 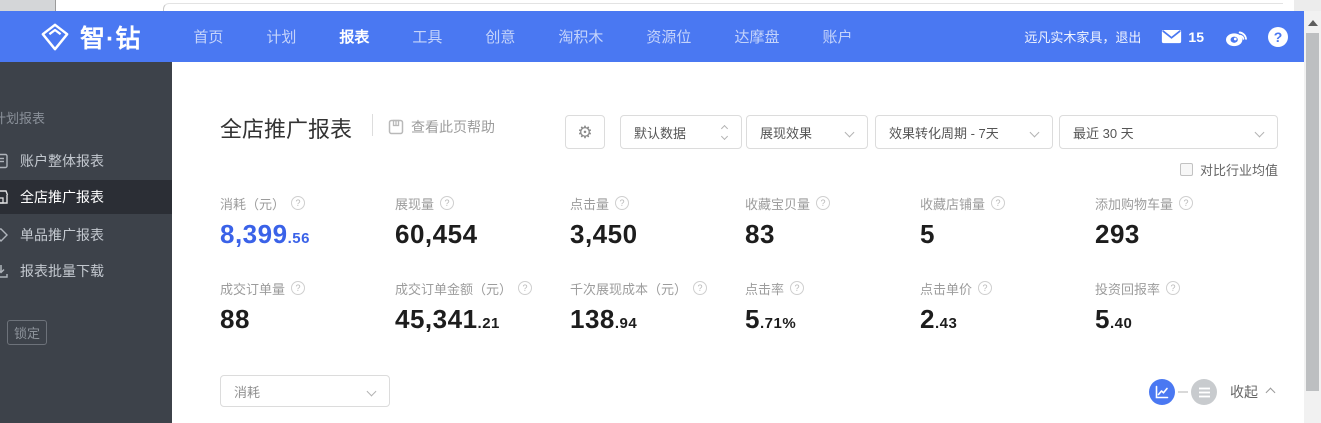 I want to click on sidebar-item-item-report: 单品推广报表, so click(x=86, y=235).